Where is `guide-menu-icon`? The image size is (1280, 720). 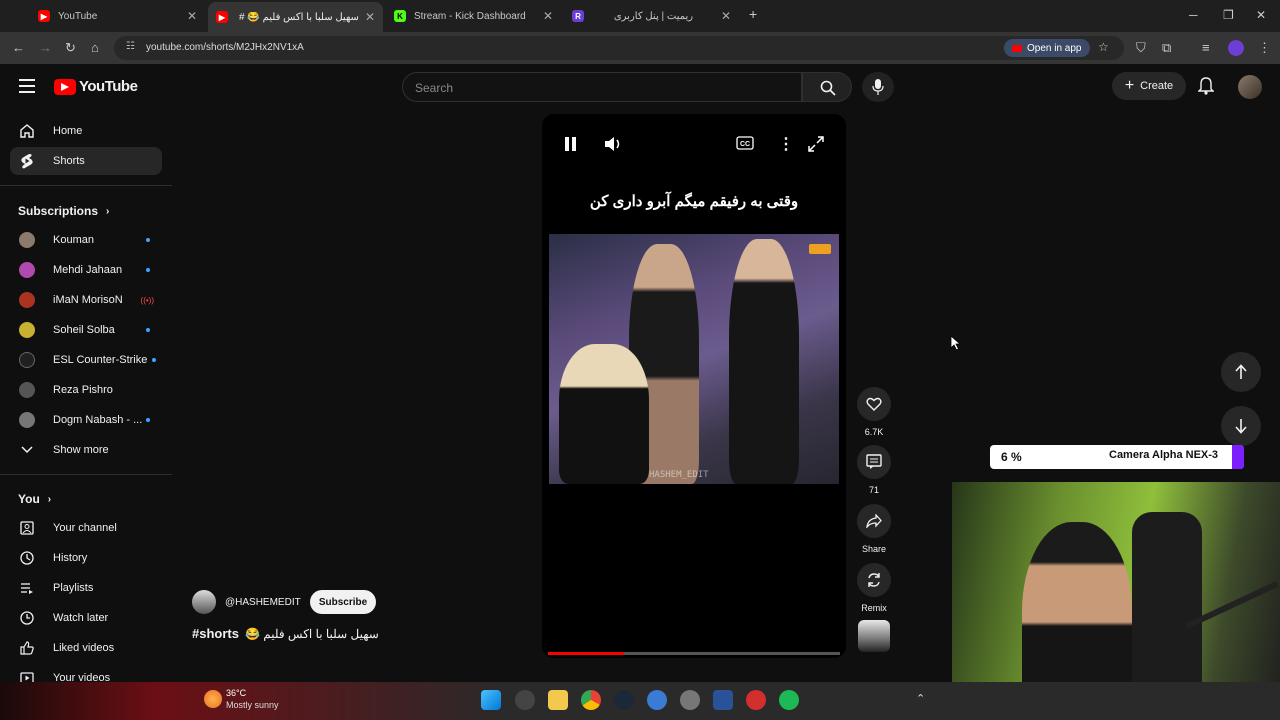
guide-menu-icon is located at coordinates (27, 88).